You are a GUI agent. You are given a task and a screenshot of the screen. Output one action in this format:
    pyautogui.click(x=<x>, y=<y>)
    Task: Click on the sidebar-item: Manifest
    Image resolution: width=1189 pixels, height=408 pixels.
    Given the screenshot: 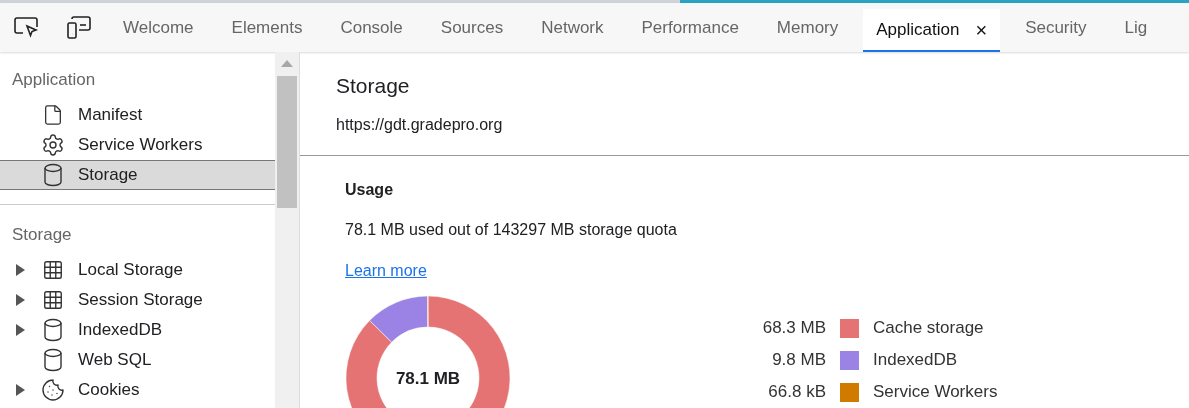 What is the action you would take?
    pyautogui.click(x=137, y=115)
    